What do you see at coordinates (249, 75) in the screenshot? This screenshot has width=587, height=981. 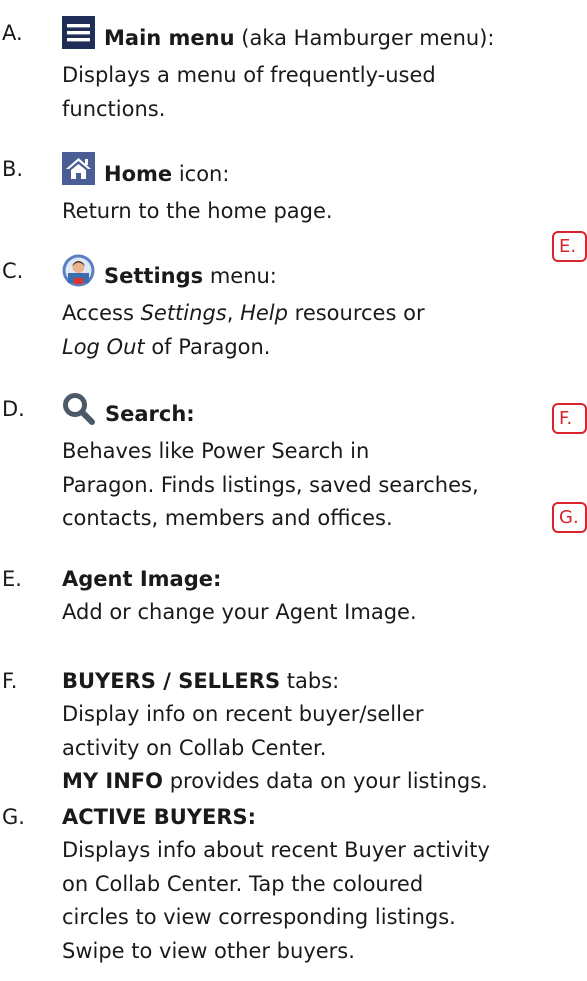 I see `item-description-line: Displays a menu of frequently-used` at bounding box center [249, 75].